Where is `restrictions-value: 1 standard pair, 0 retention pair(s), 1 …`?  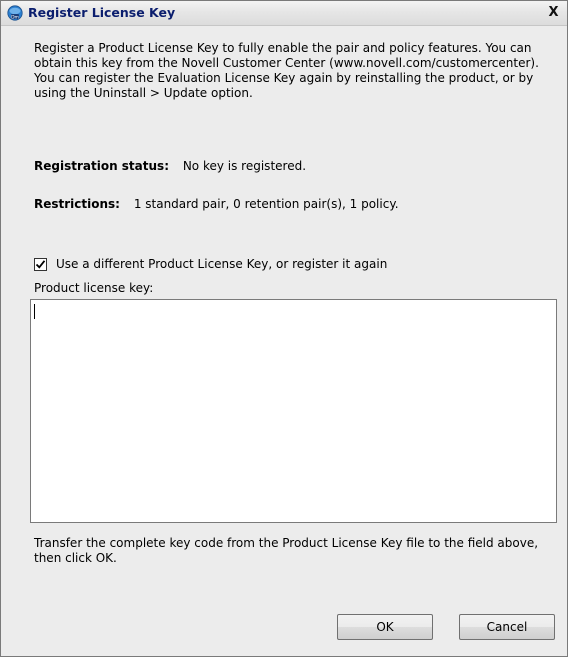
restrictions-value: 1 standard pair, 0 retention pair(s), 1 … is located at coordinates (266, 204).